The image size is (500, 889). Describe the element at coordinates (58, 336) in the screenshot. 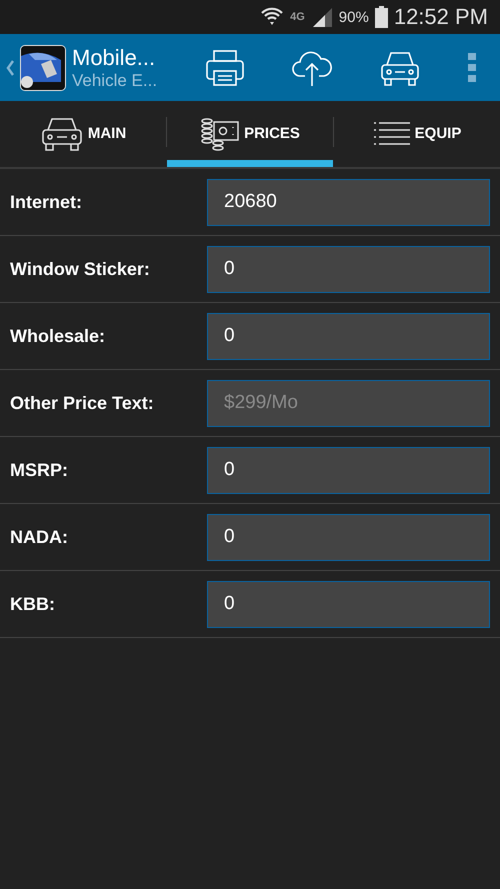

I see `field-label: Wholesale:` at that location.